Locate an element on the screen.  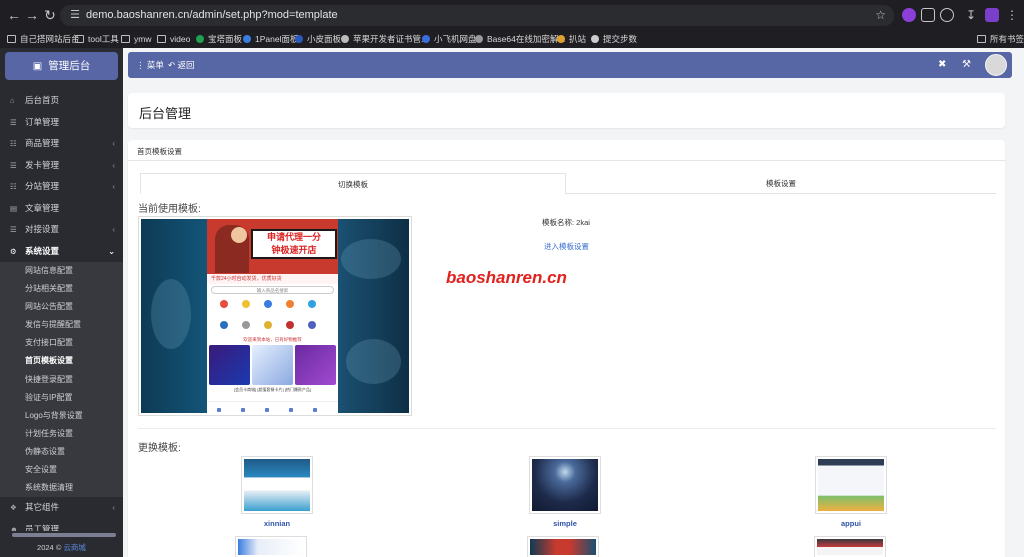
browser-menu-icon: ⋮ is located at coordinates (1013, 15).